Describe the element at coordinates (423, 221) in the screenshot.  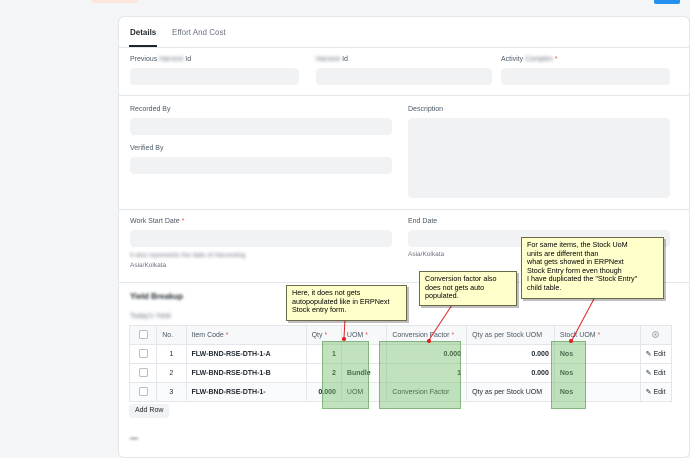
I see `end-date-label: End Date` at that location.